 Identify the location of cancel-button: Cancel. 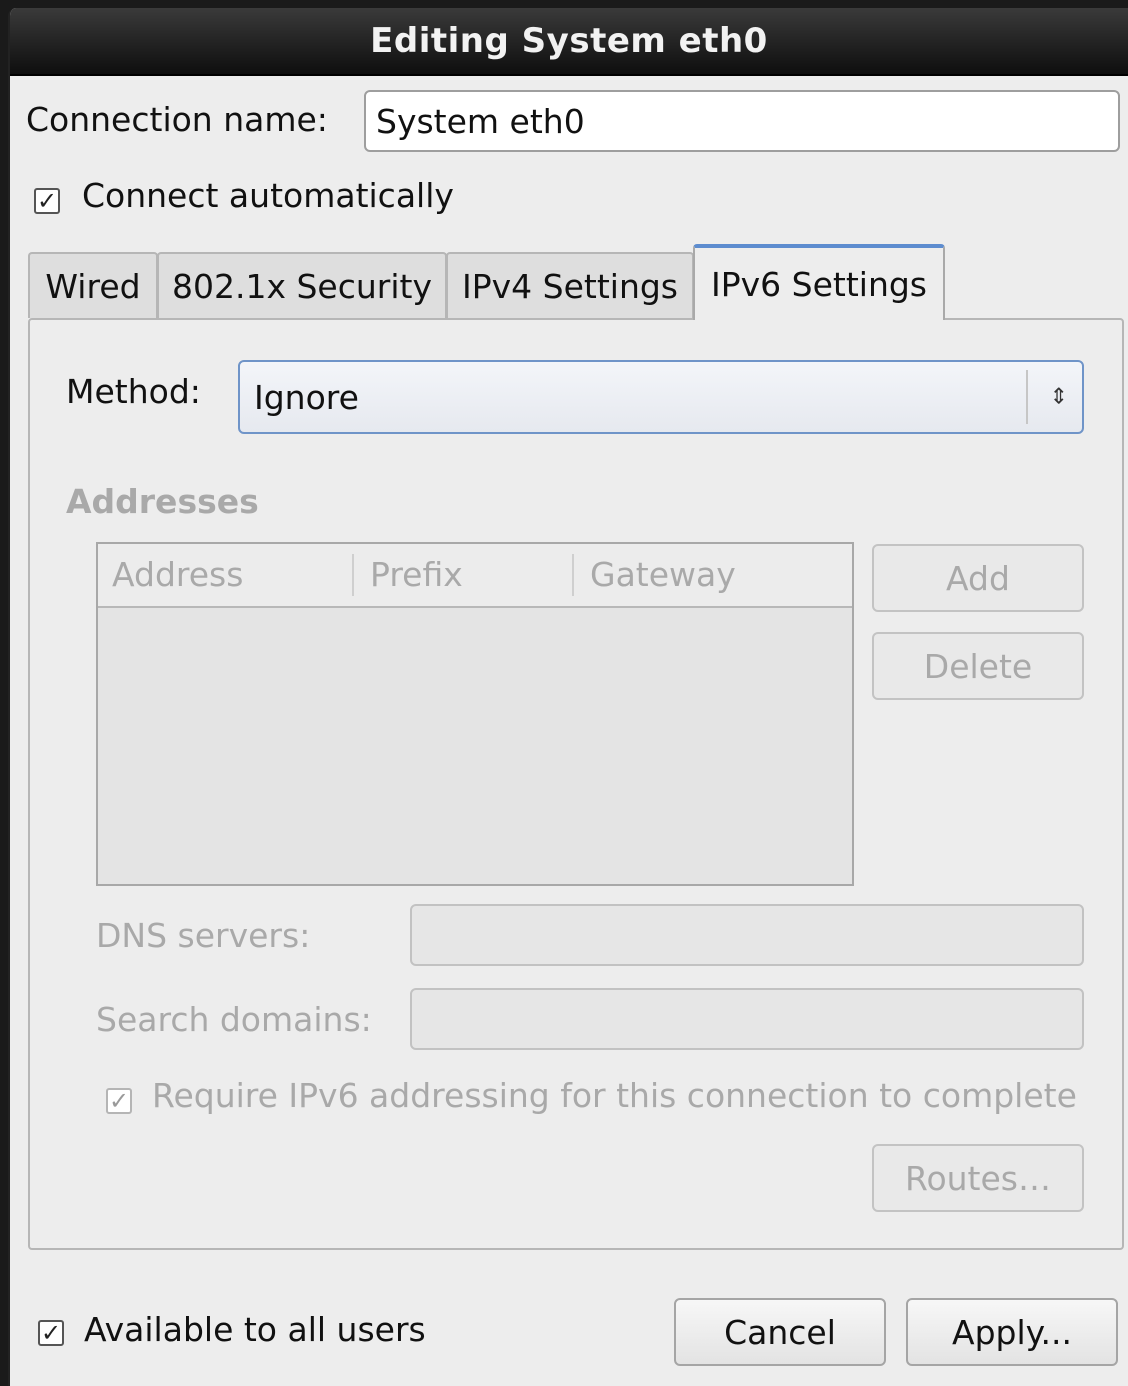
(780, 1332).